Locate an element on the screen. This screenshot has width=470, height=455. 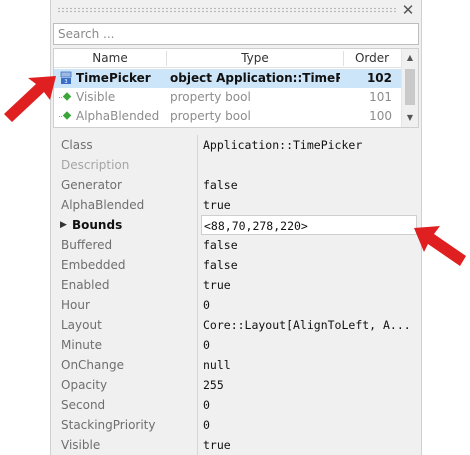
property-value: Application::TimePicker is located at coordinates (283, 145).